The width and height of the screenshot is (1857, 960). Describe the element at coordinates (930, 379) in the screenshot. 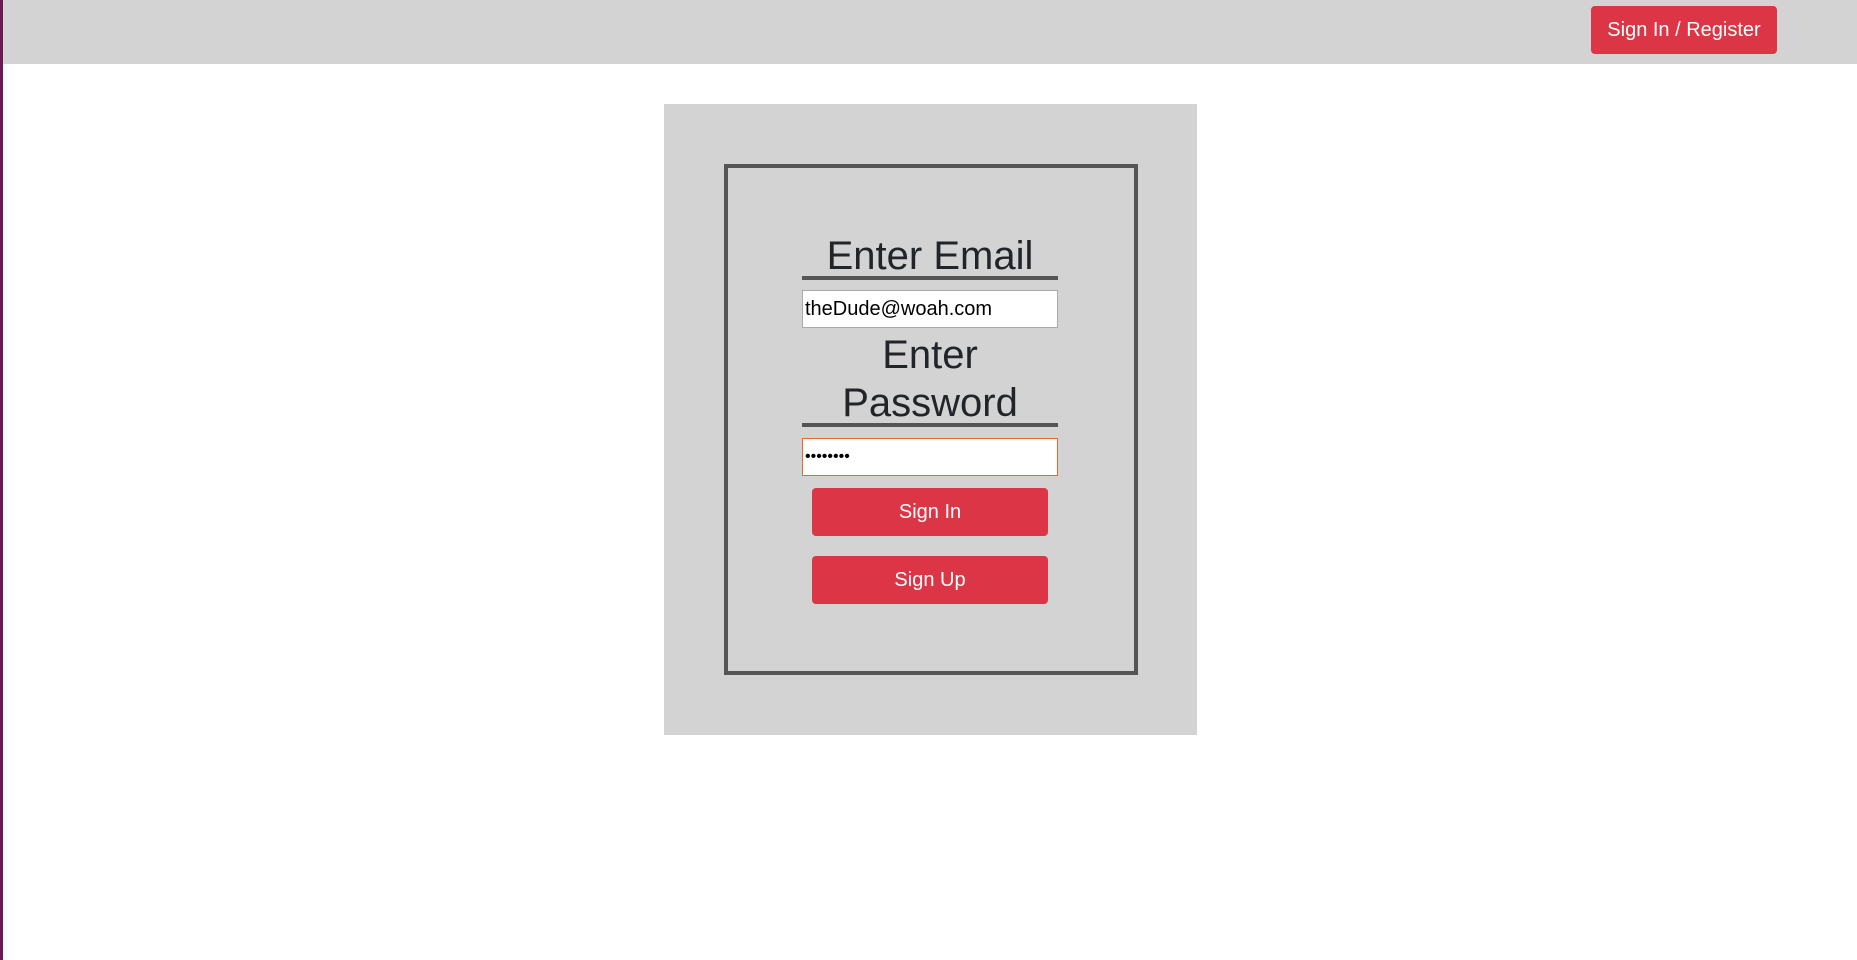

I see `password-heading: Enter Password` at that location.